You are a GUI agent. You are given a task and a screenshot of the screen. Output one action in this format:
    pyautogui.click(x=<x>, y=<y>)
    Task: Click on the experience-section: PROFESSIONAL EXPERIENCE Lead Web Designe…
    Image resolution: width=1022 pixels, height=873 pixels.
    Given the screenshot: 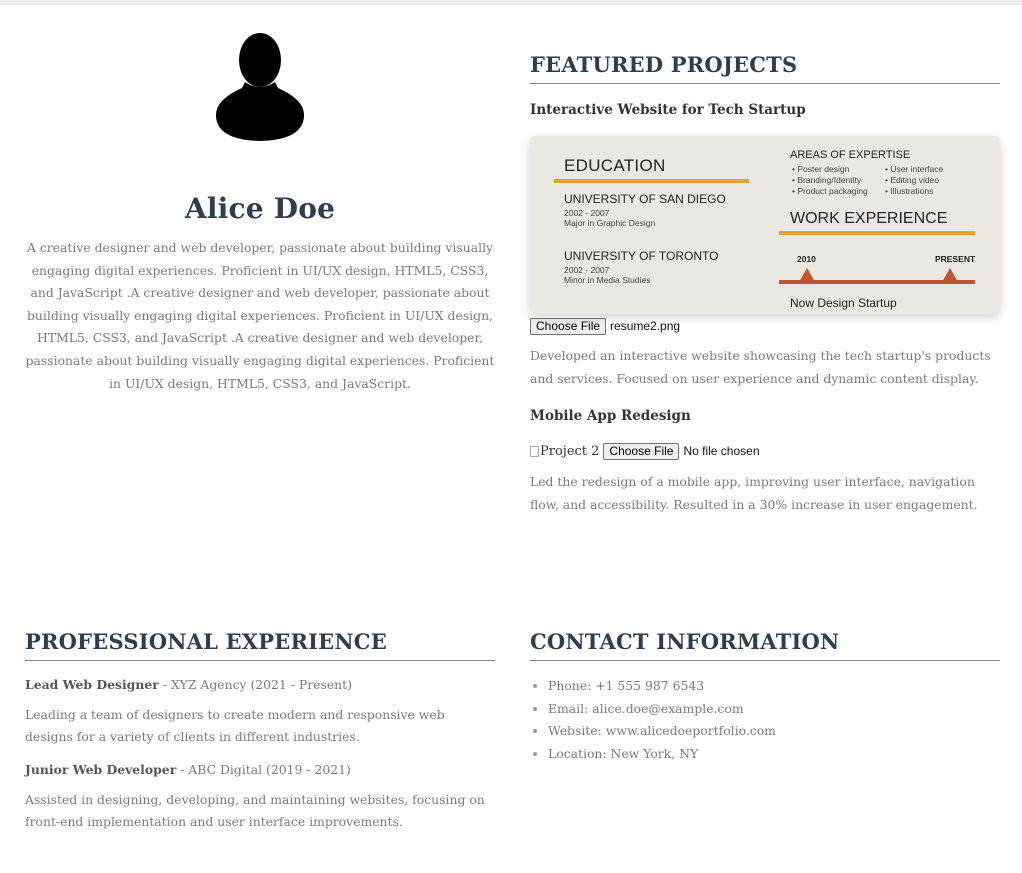 What is the action you would take?
    pyautogui.click(x=260, y=731)
    